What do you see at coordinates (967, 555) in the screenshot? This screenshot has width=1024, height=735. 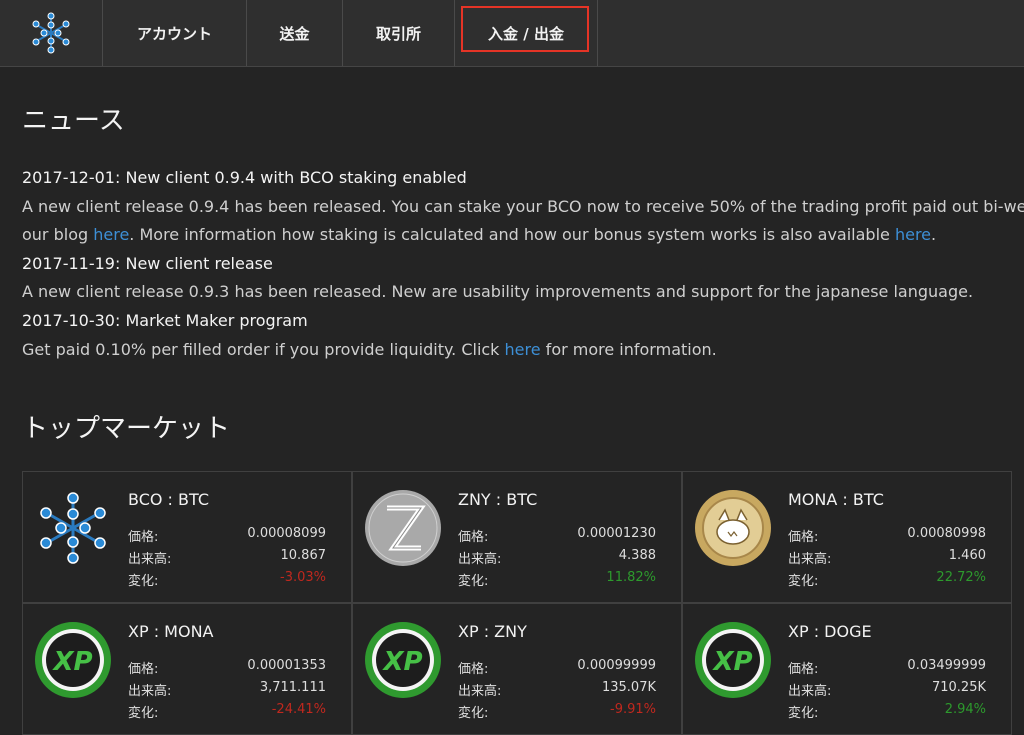 I see `volume-value: 1.460` at bounding box center [967, 555].